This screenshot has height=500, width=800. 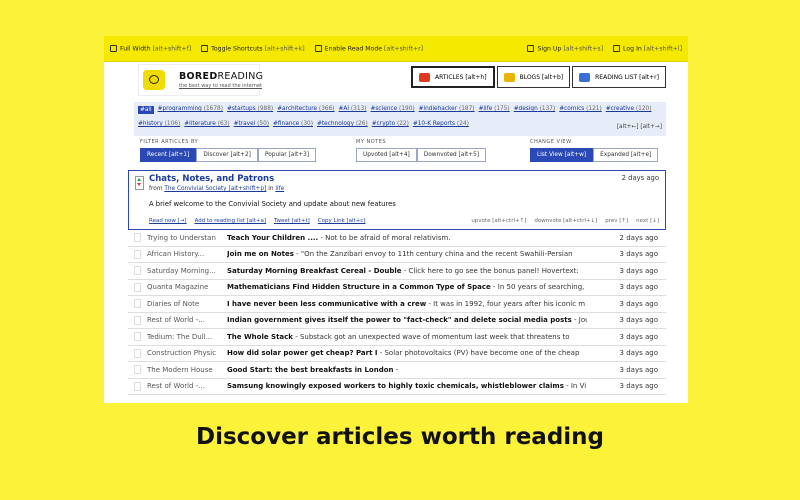 I want to click on featured-nav-action: upvote [alt+ctrl+↑], so click(x=498, y=221).